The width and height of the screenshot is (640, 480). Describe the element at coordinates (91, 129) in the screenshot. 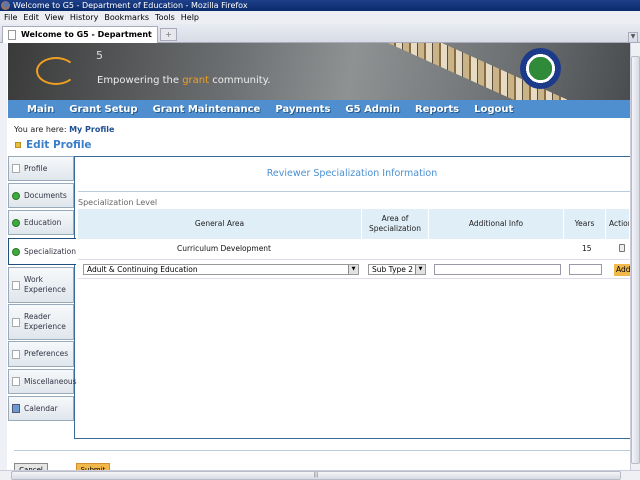

I see `breadcrumb-my-profile: My Profile` at that location.